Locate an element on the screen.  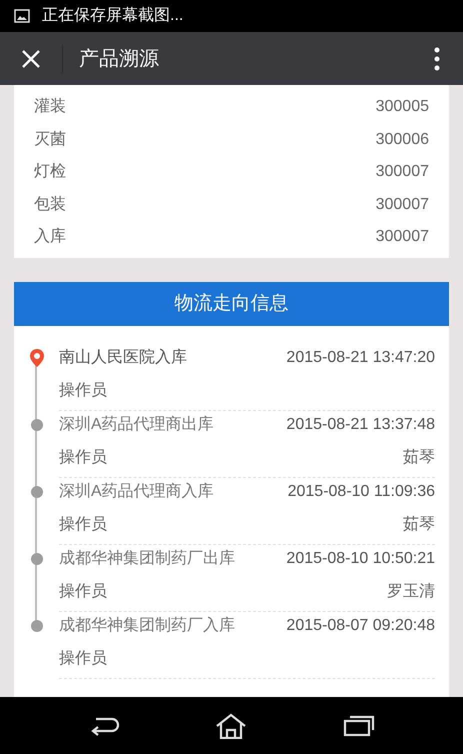
process-label: 灯检 is located at coordinates (50, 172).